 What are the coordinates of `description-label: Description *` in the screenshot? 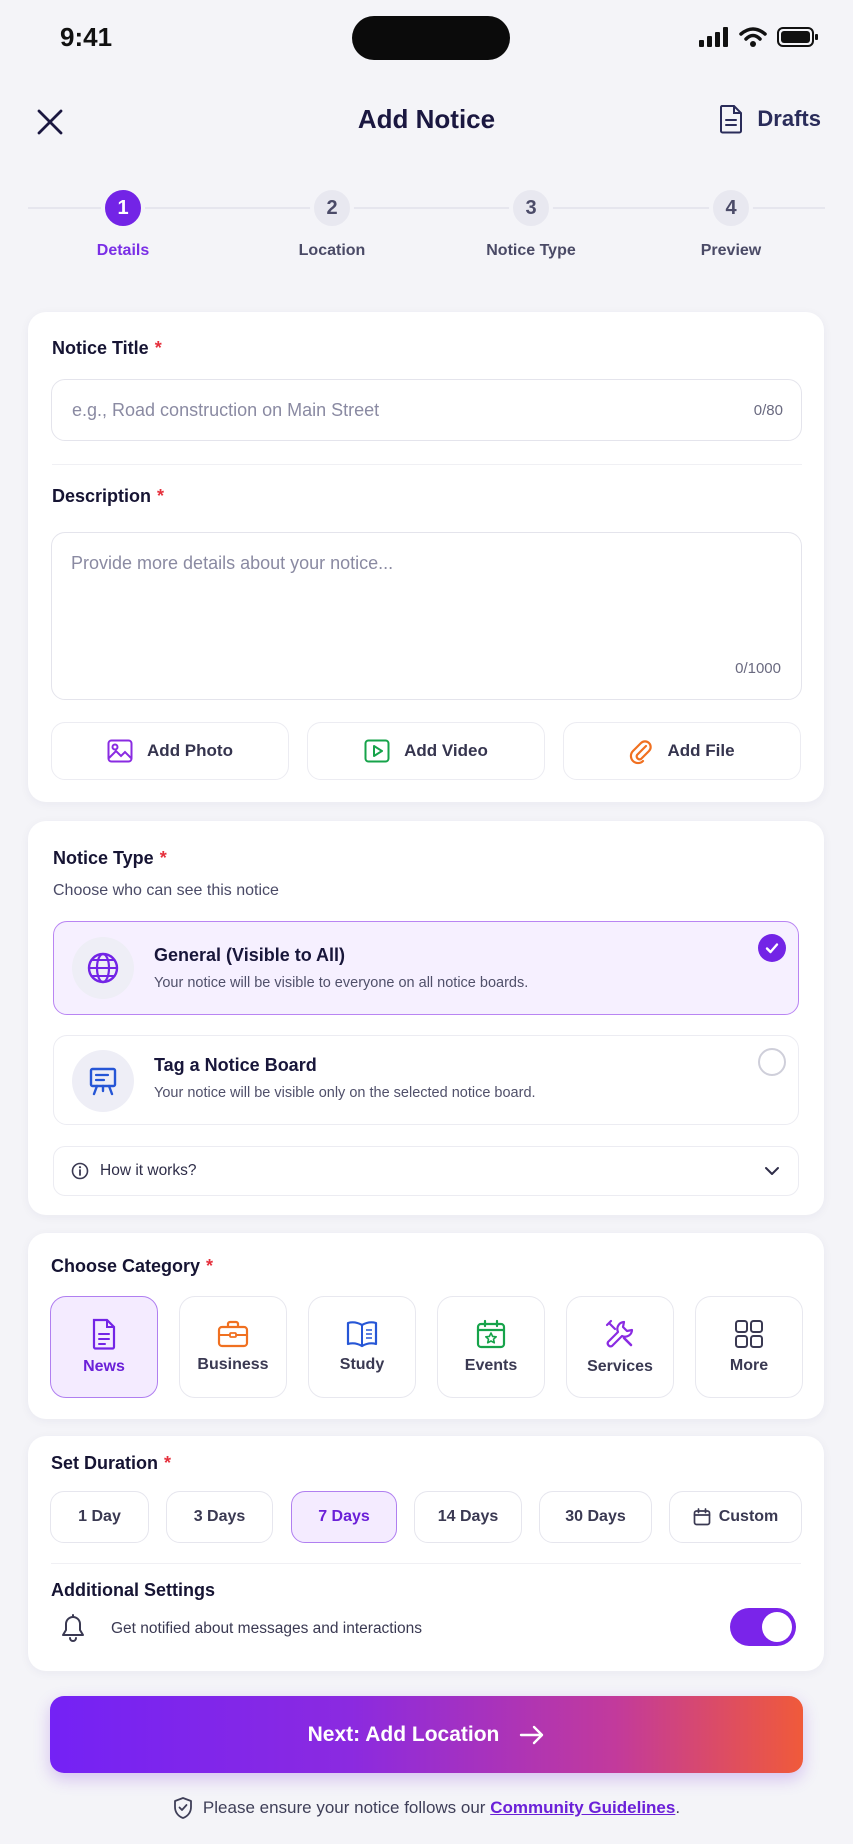 It's located at (108, 496).